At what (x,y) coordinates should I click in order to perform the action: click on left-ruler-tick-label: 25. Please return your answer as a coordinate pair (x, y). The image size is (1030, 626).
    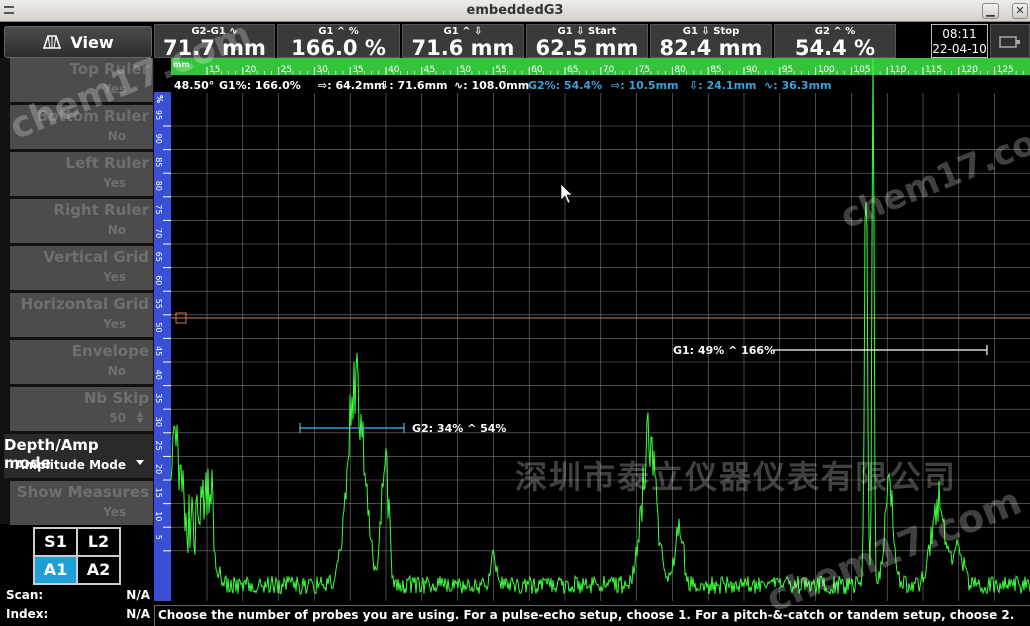
    Looking at the image, I should click on (158, 445).